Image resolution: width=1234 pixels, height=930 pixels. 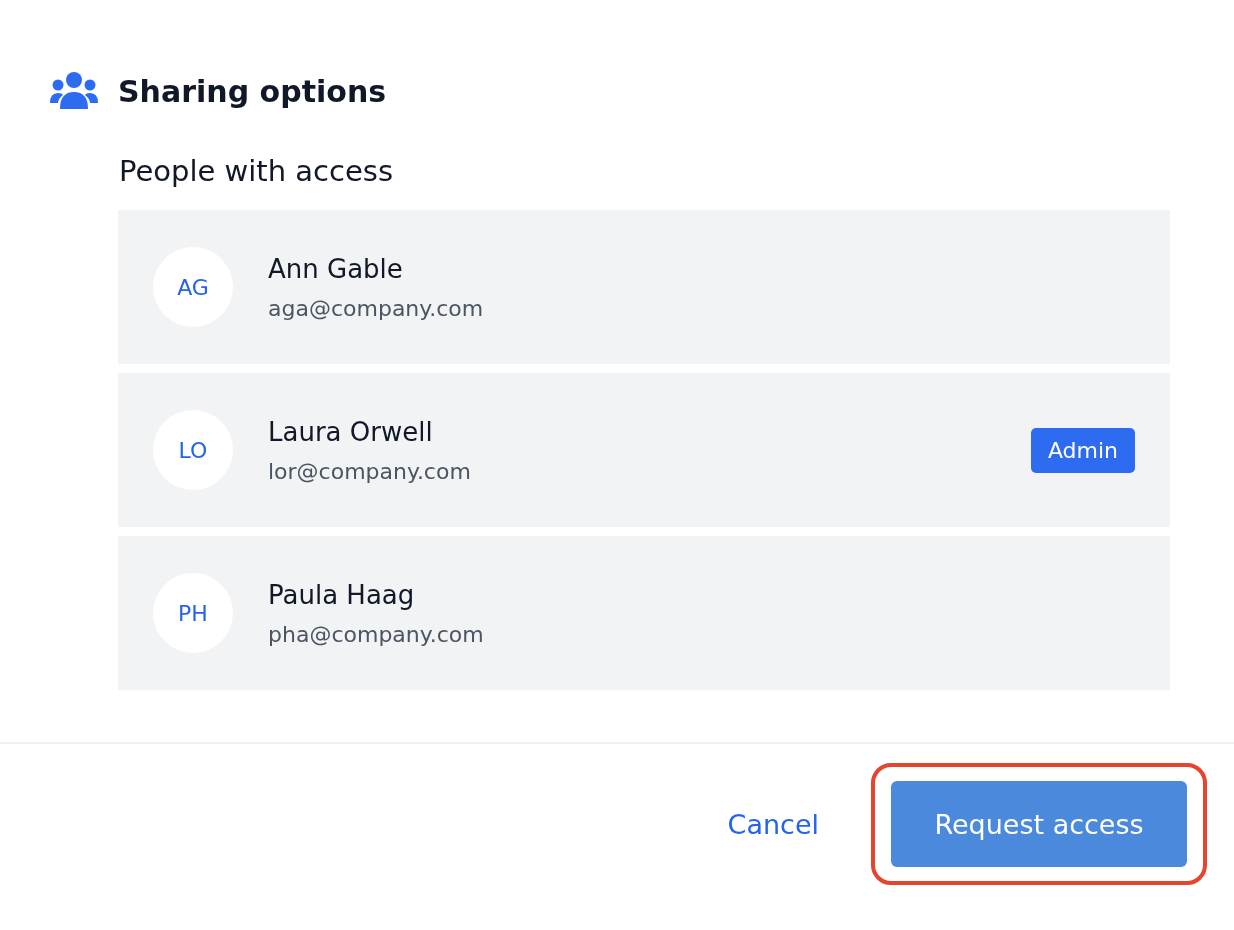 What do you see at coordinates (342, 594) in the screenshot?
I see `person-name: Paula Haag` at bounding box center [342, 594].